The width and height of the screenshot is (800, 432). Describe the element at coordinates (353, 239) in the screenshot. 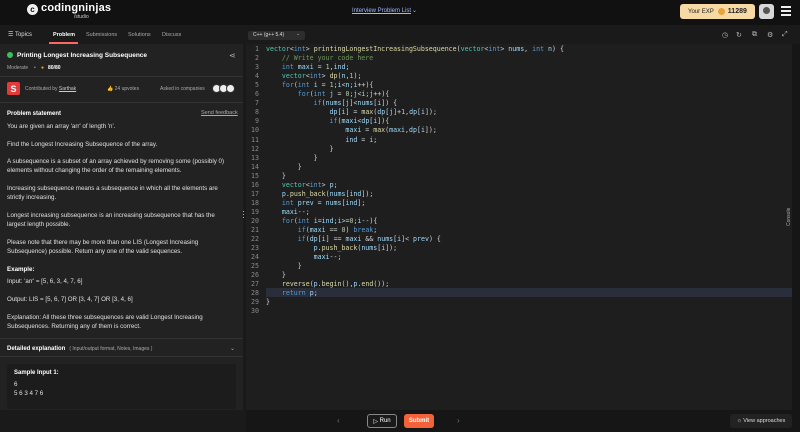

I see `code-line: if(dp[i] == maxi && nums[i]< prev) {` at that location.